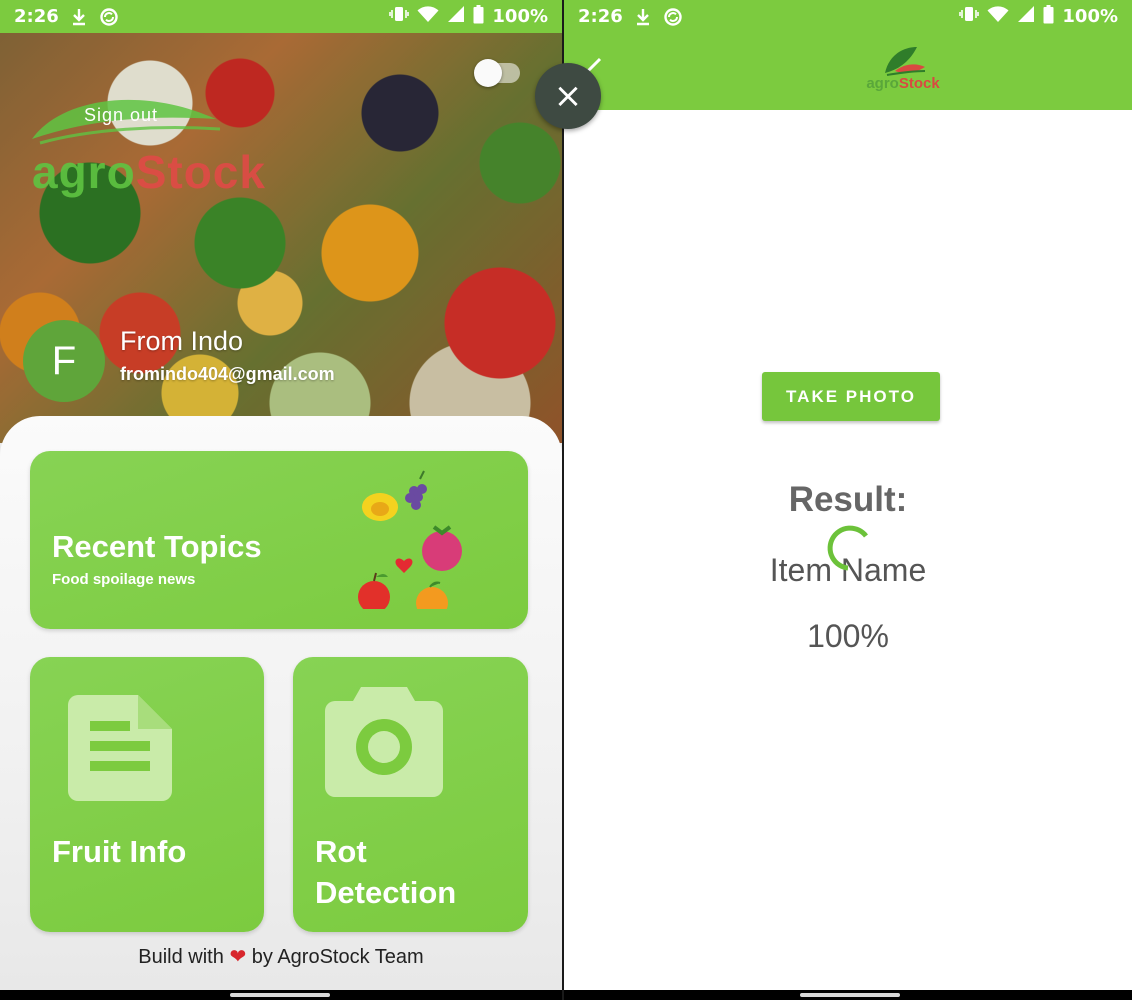 The height and width of the screenshot is (1000, 1132). What do you see at coordinates (182, 341) in the screenshot?
I see `user-name: From Indo` at bounding box center [182, 341].